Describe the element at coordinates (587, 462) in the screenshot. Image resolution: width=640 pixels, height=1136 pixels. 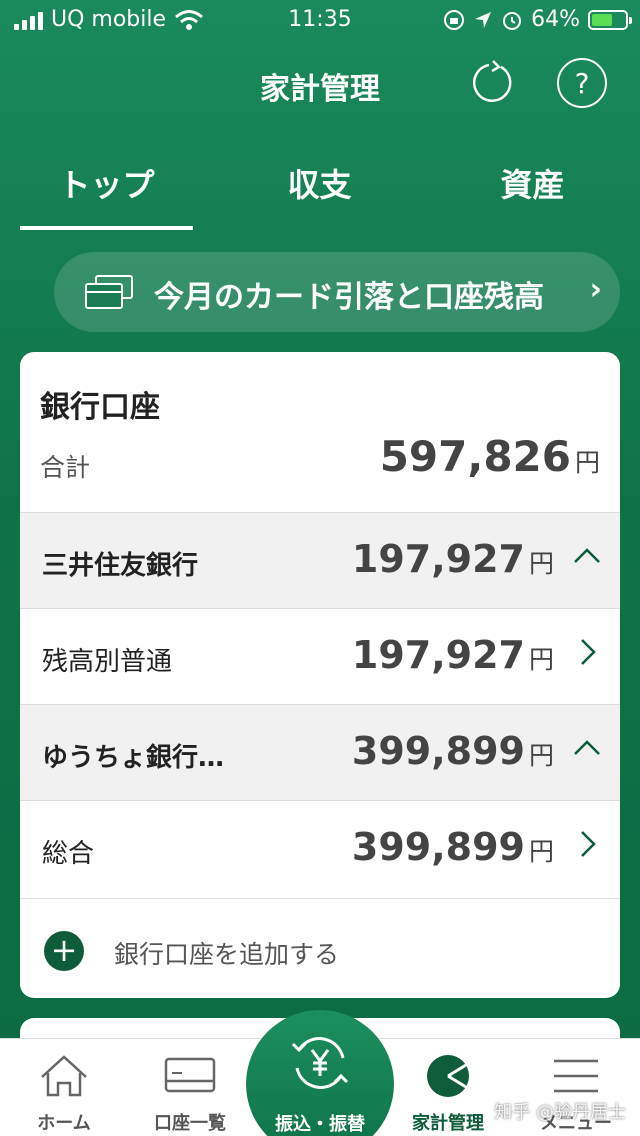
I see `currency-unit: 円` at that location.